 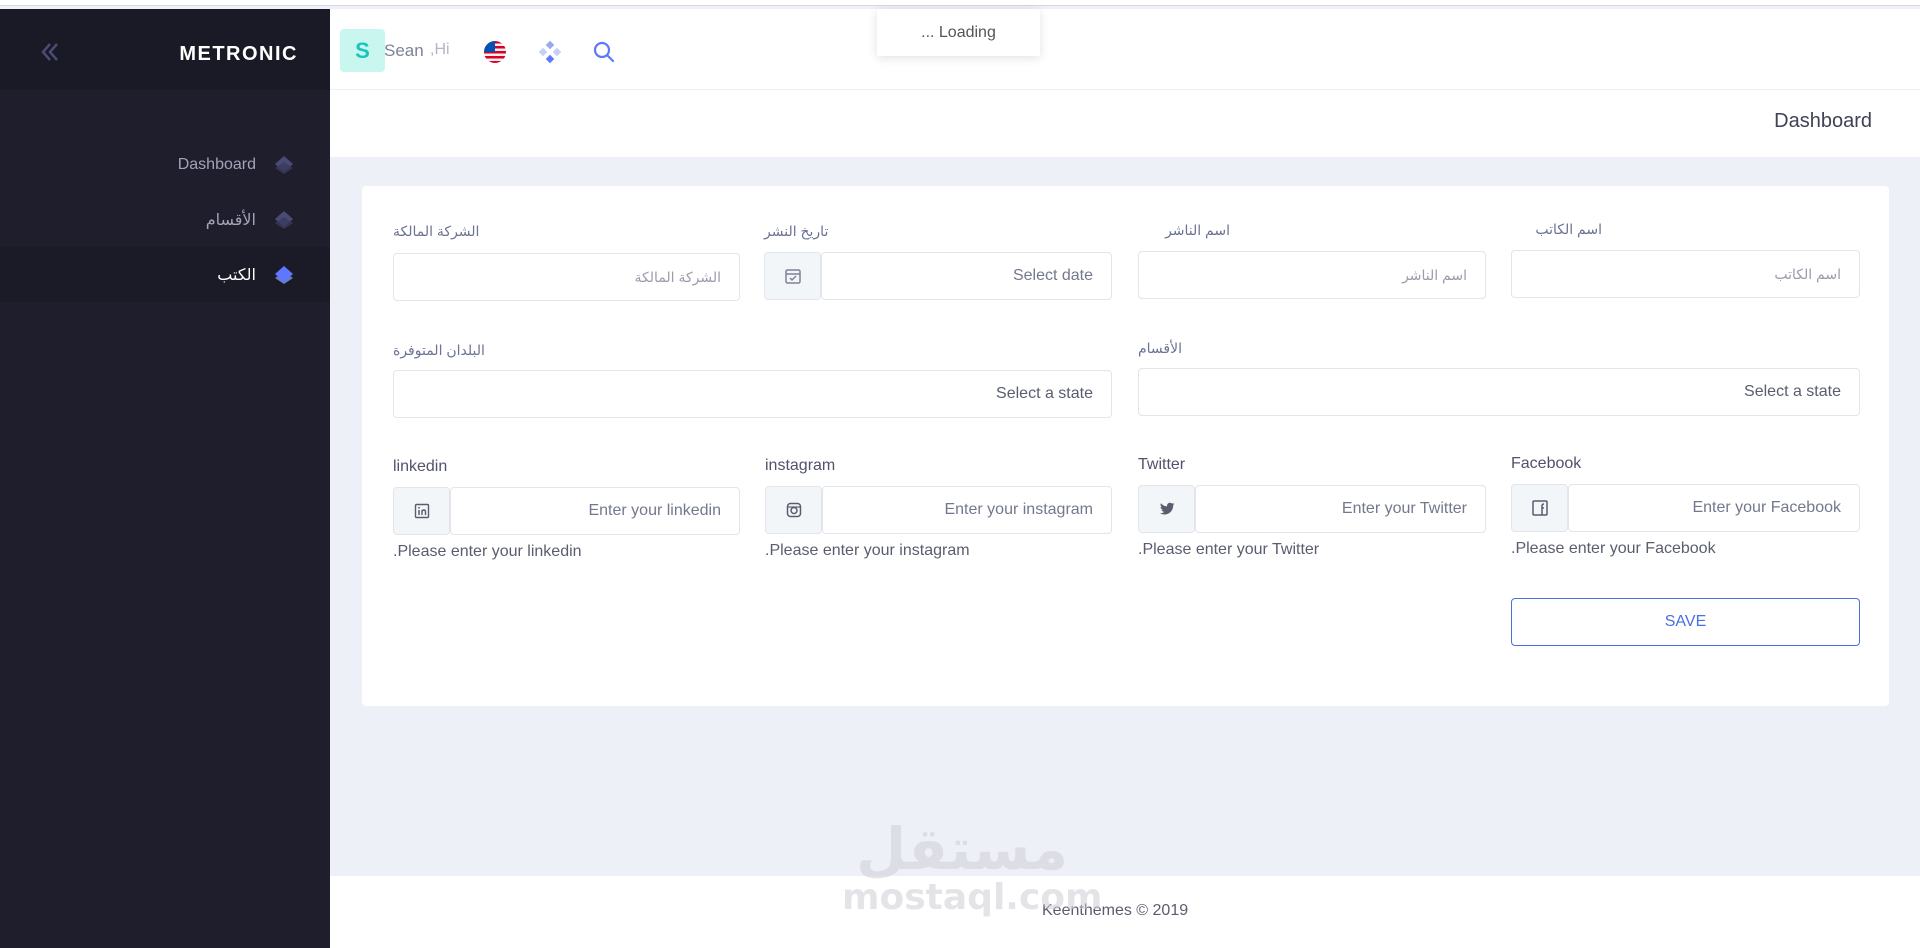 I want to click on sidebar-item-label: الأقسام, so click(x=230, y=220).